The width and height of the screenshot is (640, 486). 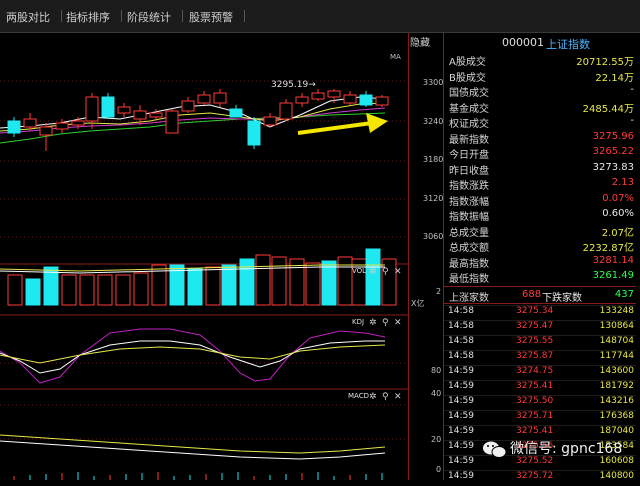 What do you see at coordinates (535, 371) in the screenshot?
I see `tick-price: 3274.75` at bounding box center [535, 371].